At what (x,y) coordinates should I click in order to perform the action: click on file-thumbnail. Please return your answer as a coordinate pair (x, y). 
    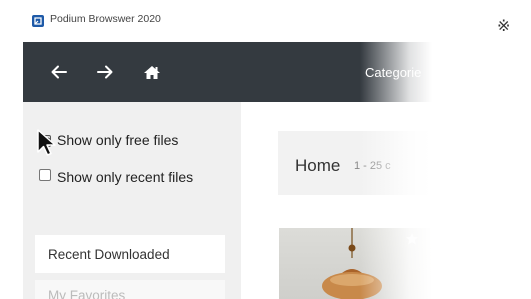
    Looking at the image, I should click on (361, 263).